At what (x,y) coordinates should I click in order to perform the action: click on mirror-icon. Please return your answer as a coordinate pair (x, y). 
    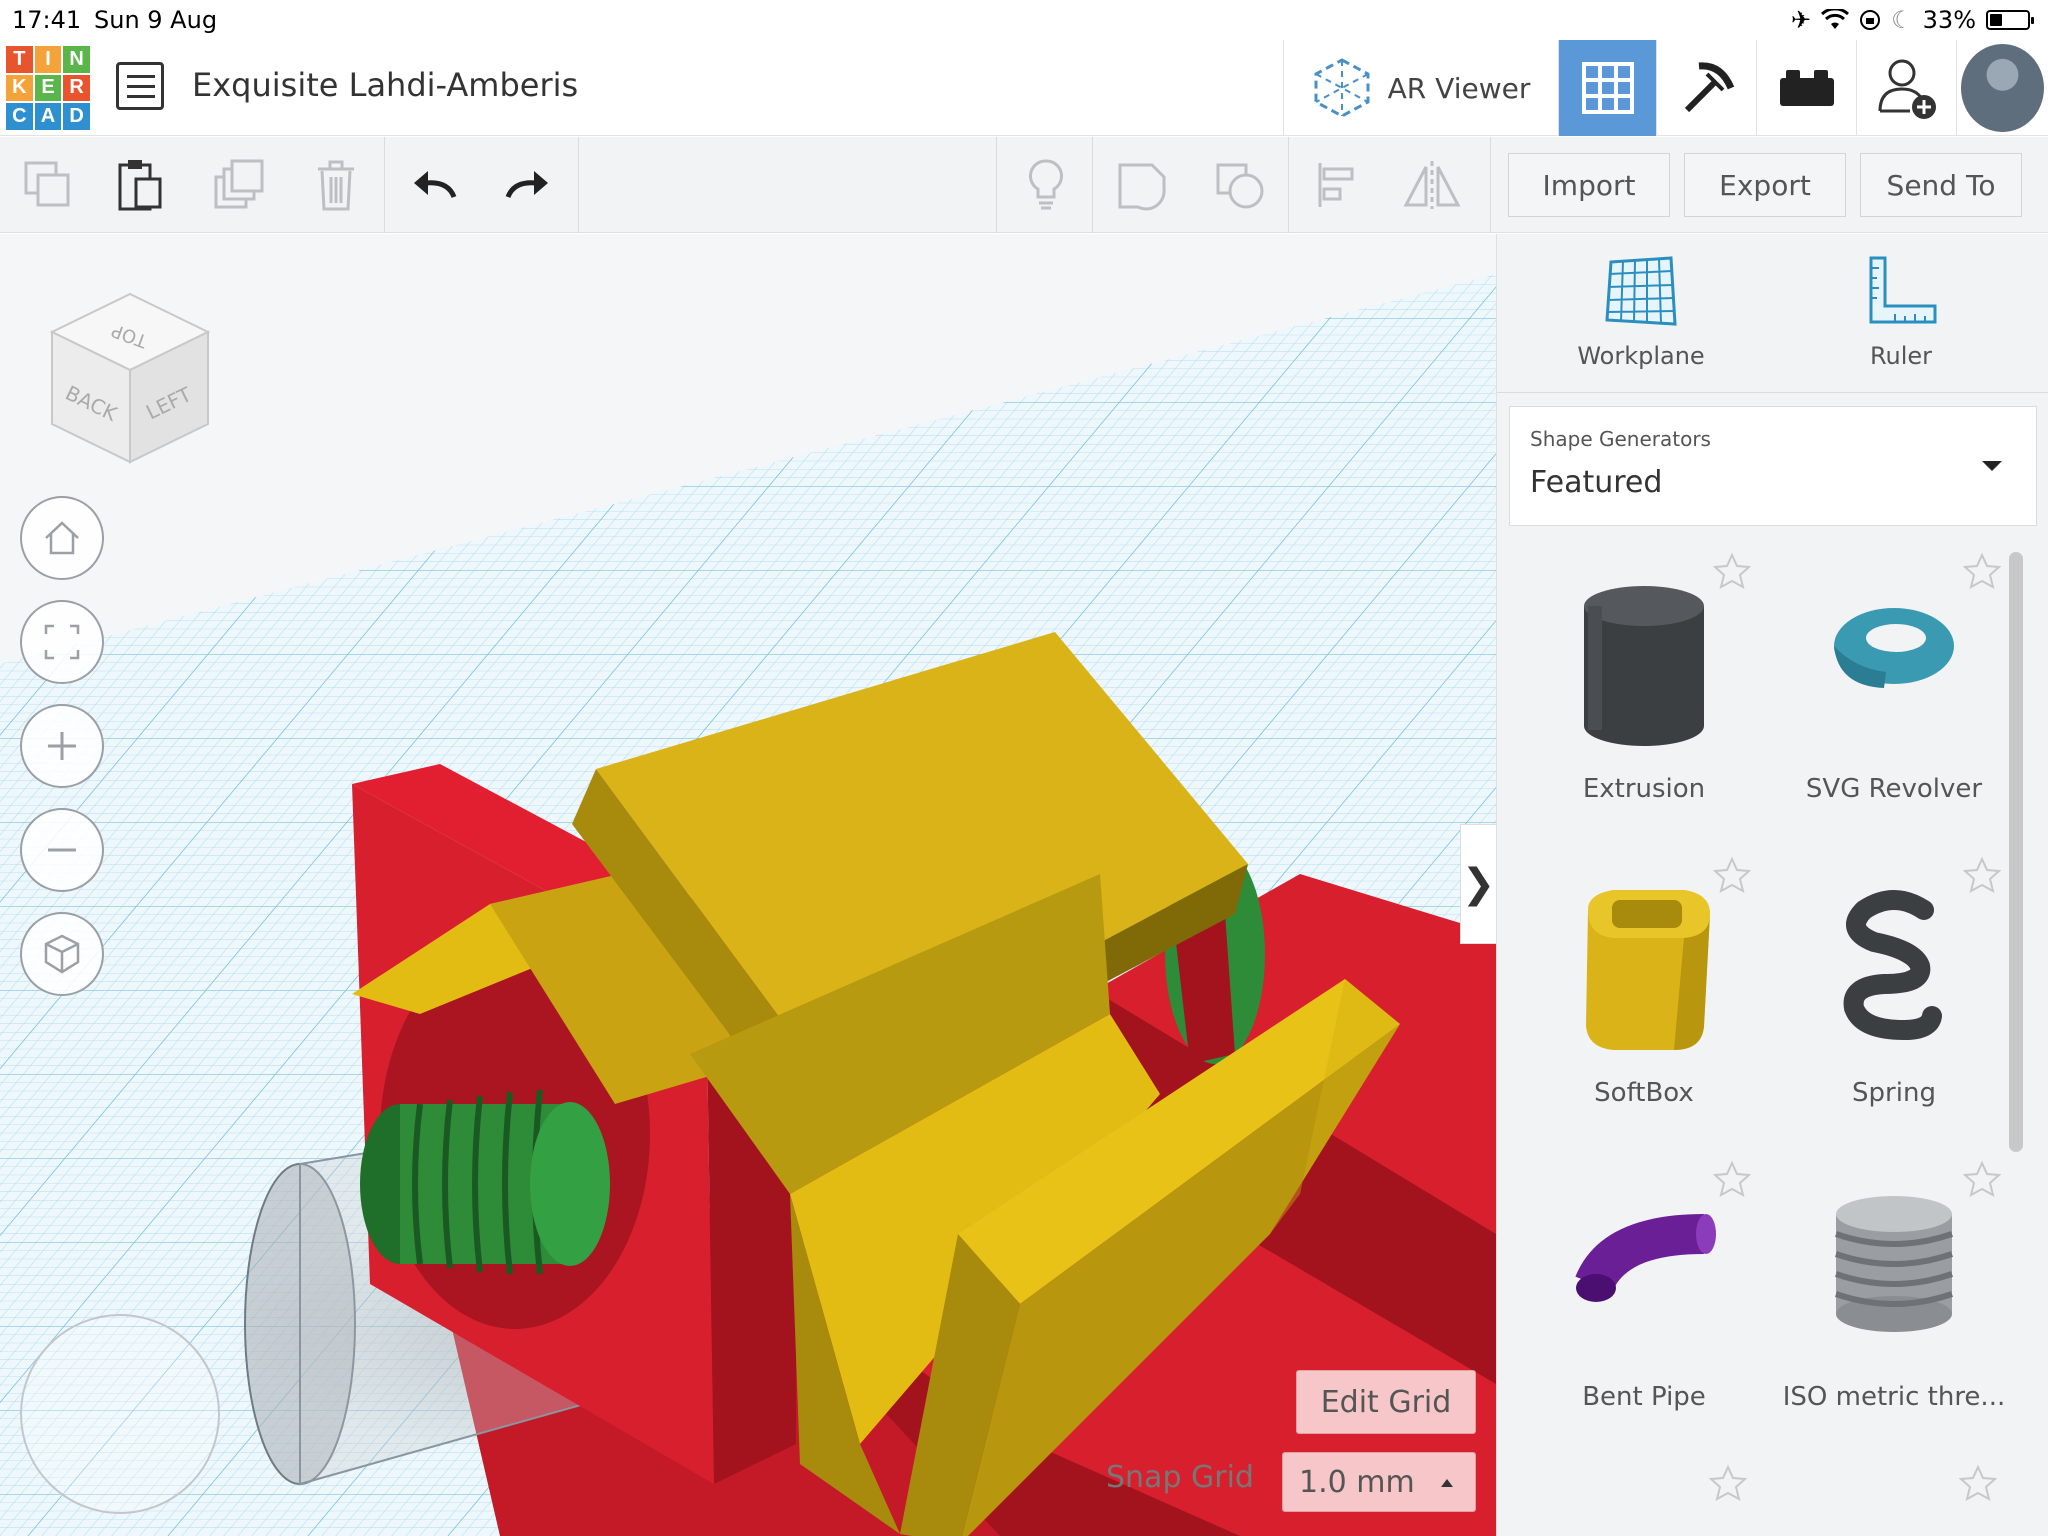
    Looking at the image, I should click on (1432, 185).